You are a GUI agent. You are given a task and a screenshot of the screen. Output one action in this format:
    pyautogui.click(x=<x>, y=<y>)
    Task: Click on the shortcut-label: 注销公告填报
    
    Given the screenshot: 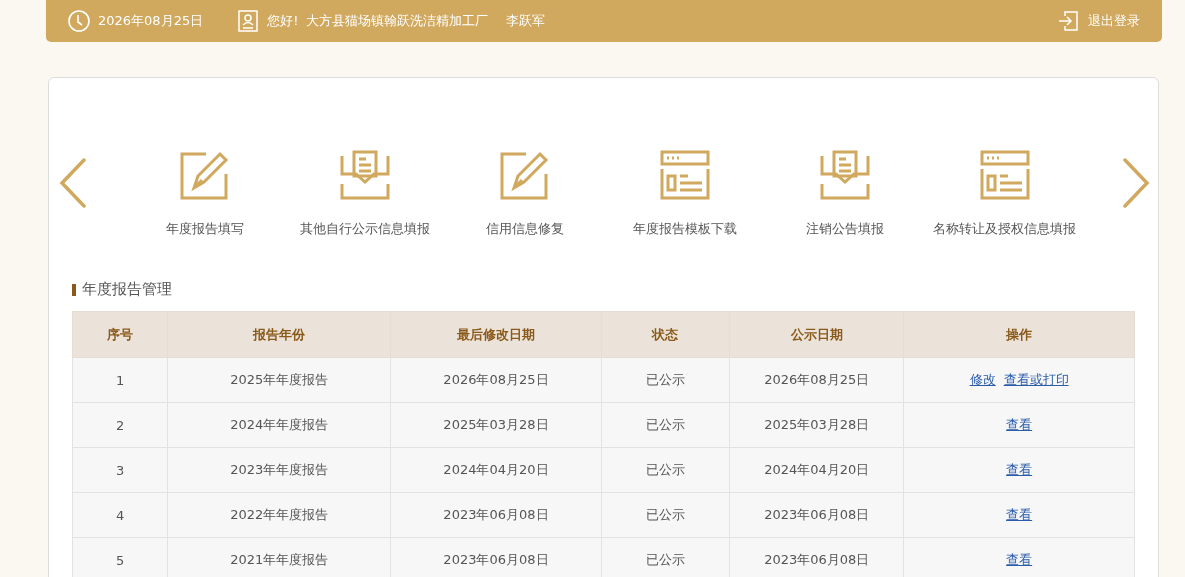 What is the action you would take?
    pyautogui.click(x=844, y=229)
    